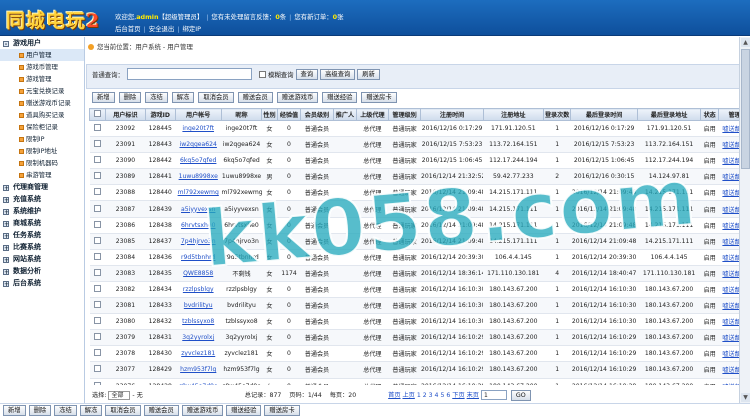  What do you see at coordinates (198, 225) in the screenshot?
I see `cell-用户帐号: 6hrvtsxhe0` at bounding box center [198, 225].